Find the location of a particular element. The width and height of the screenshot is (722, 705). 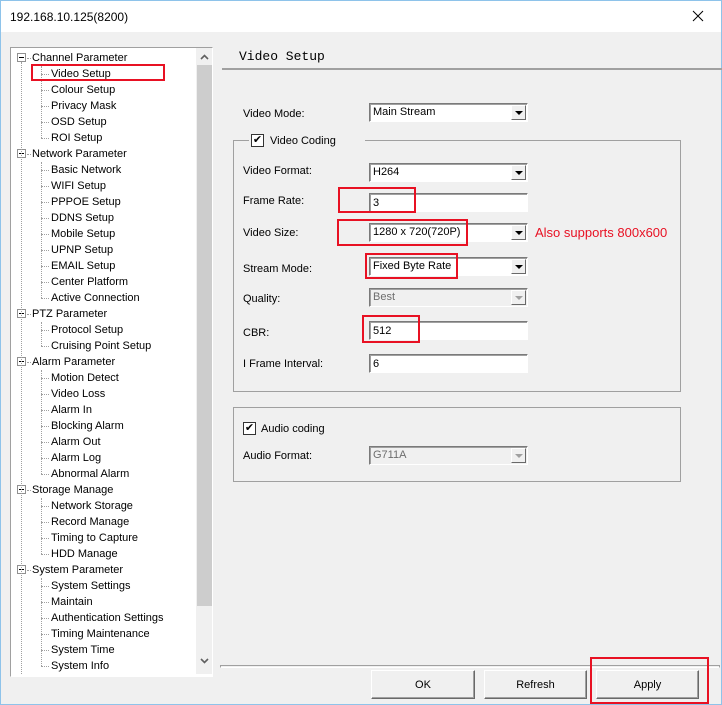

close-button is located at coordinates (698, 16).